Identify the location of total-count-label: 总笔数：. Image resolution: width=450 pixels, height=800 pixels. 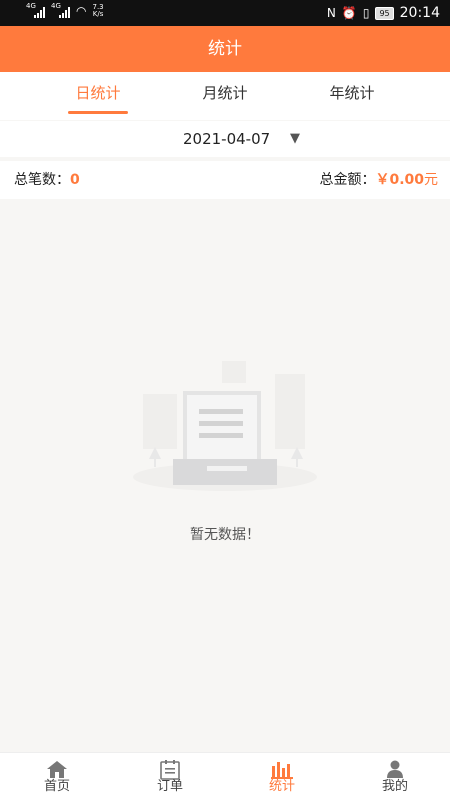
(42, 180).